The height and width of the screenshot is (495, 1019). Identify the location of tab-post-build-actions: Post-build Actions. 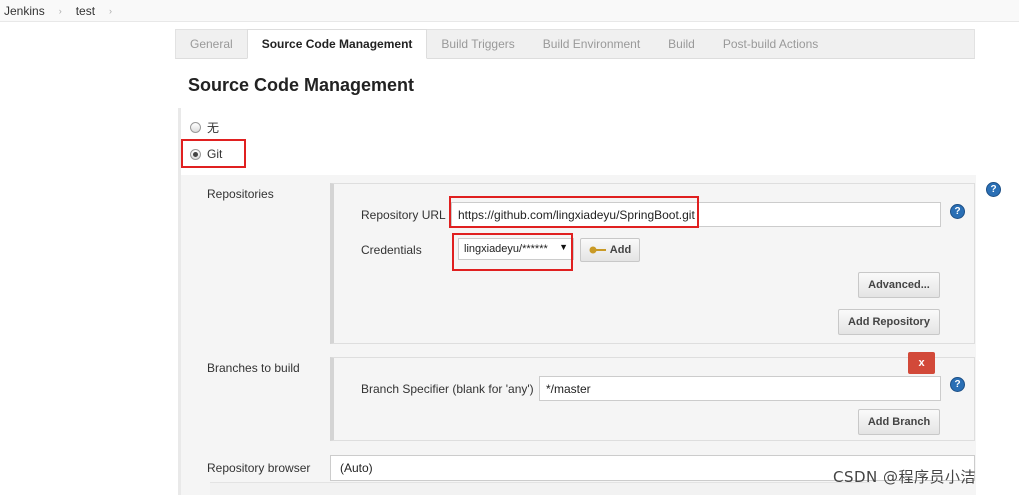
(770, 43).